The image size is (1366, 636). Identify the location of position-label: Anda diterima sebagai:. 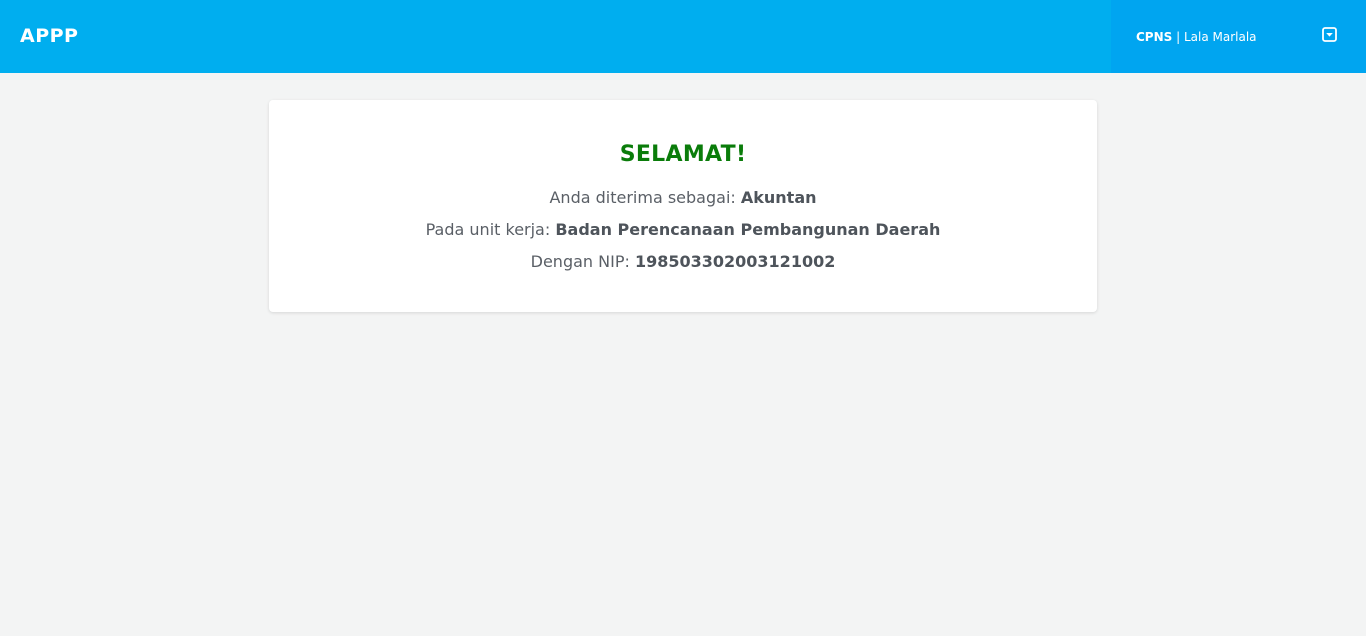
(645, 197).